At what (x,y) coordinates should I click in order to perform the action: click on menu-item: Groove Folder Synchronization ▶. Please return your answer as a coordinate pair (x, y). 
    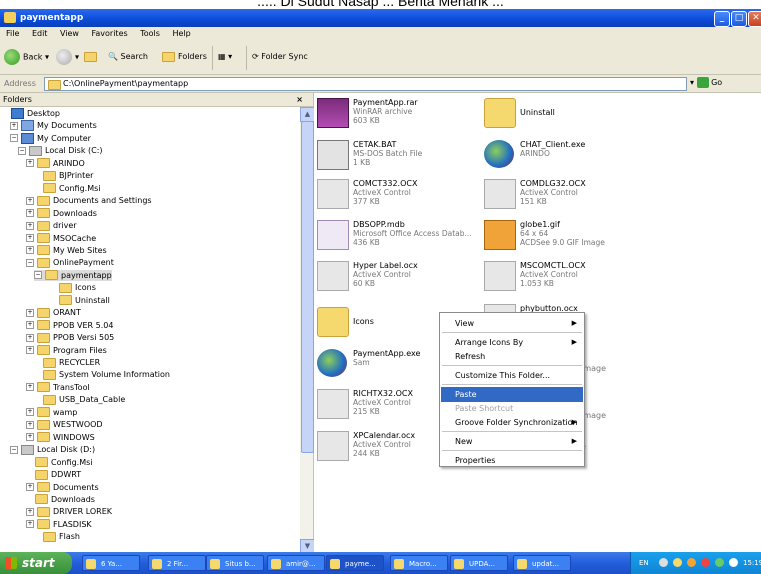
    Looking at the image, I should click on (512, 422).